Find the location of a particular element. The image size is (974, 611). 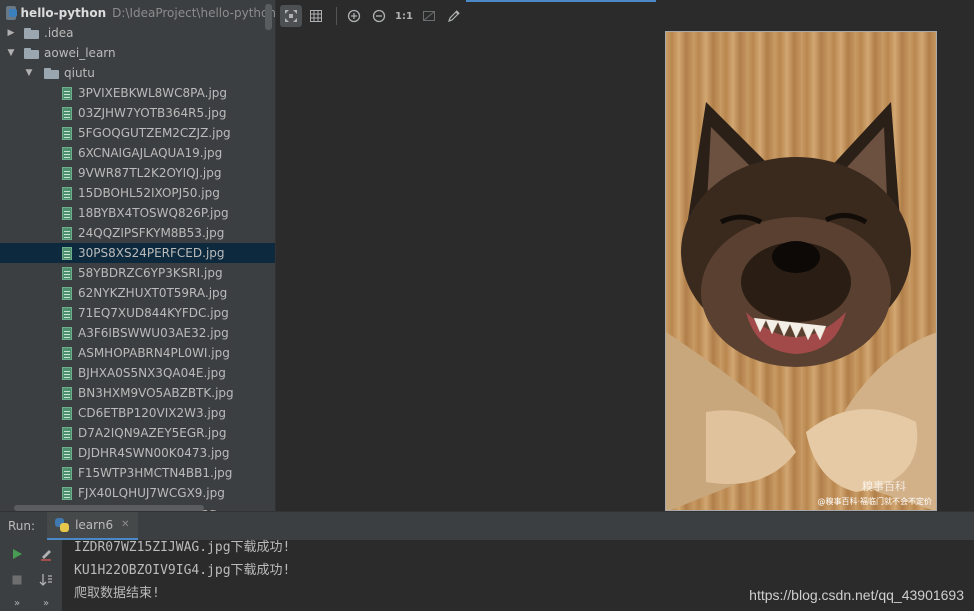

file-tree-item: 30PS8XS24PERFCED.jpg is located at coordinates (137, 253).